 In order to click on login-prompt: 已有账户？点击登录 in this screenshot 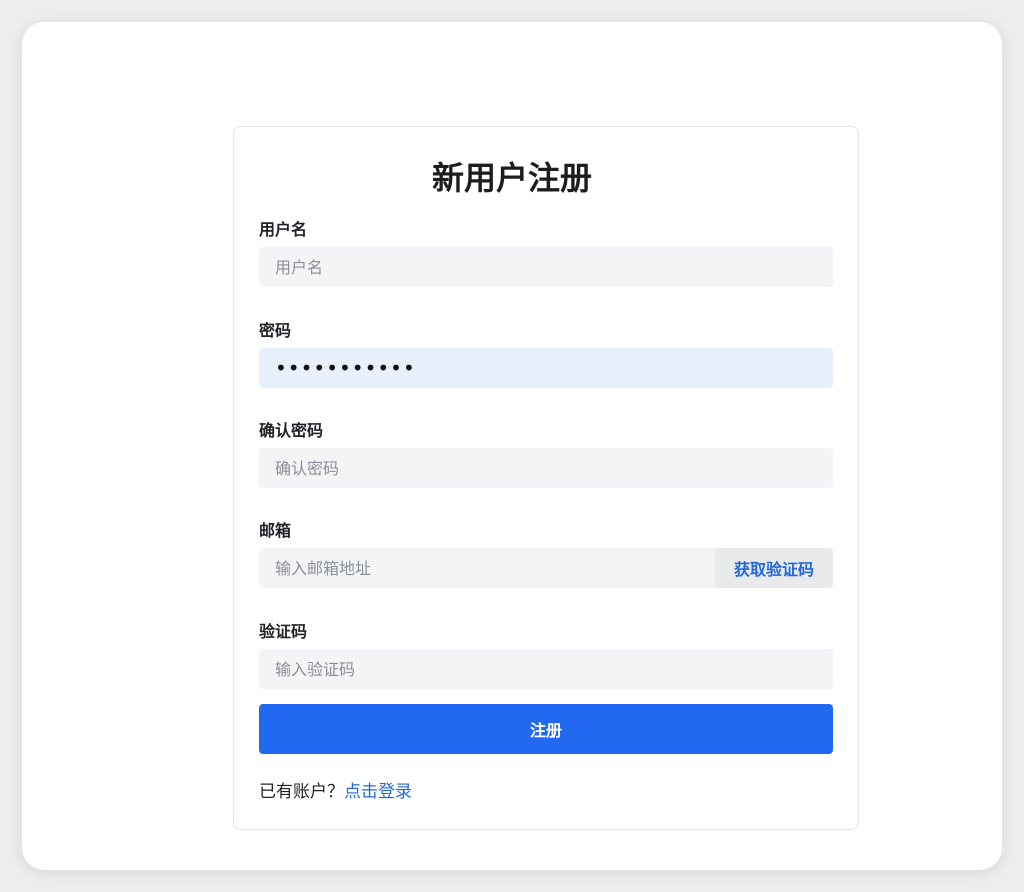, I will do `click(335, 792)`.